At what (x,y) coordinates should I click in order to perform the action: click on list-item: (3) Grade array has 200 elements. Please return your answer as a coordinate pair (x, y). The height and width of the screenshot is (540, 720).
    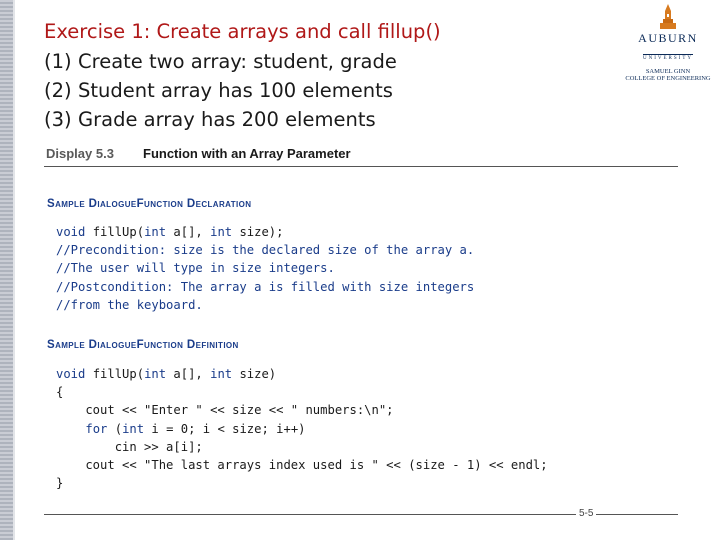
    Looking at the image, I should click on (220, 119).